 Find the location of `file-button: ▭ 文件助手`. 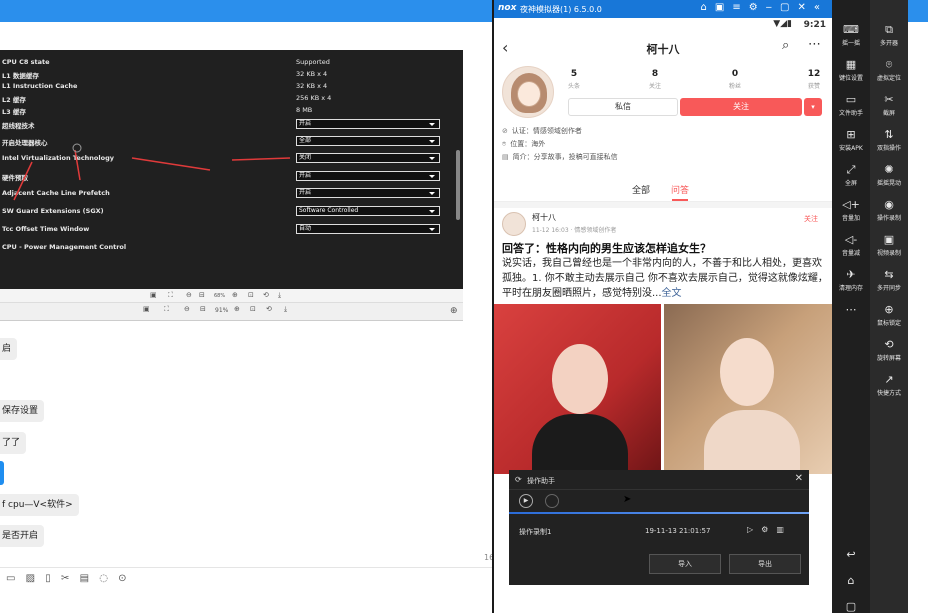

file-button: ▭ 文件助手 is located at coordinates (851, 106).